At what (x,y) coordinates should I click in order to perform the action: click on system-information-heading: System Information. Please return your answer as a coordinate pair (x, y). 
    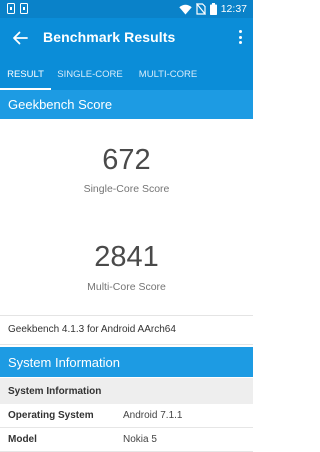
    Looking at the image, I should click on (126, 362).